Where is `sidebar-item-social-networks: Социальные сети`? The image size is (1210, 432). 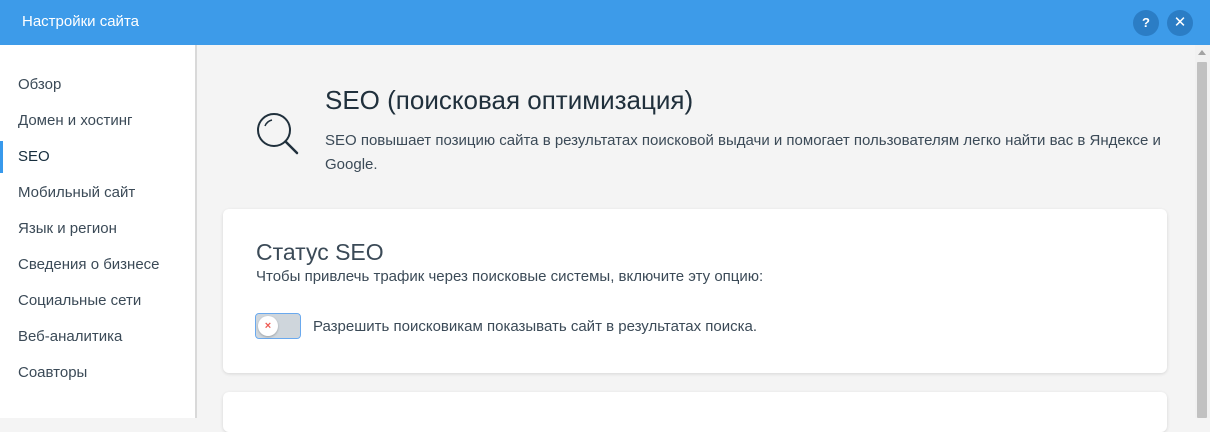 sidebar-item-social-networks: Социальные сети is located at coordinates (97, 301).